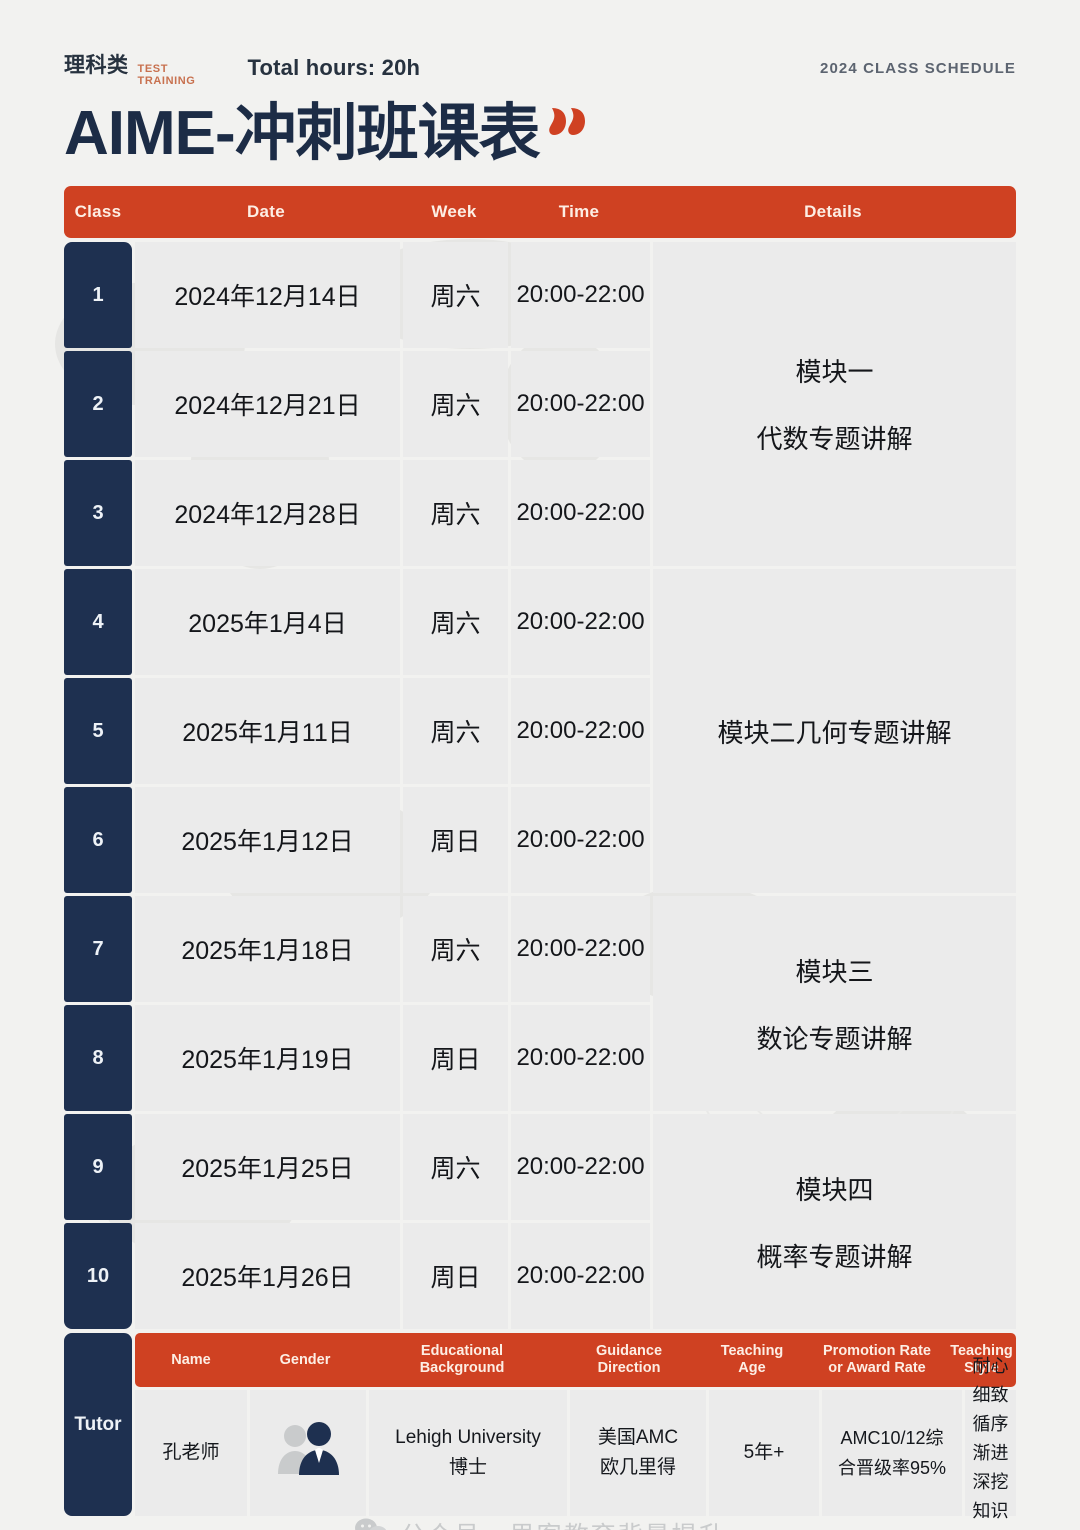  I want to click on watermark: 公众号 · 思客教育背景提升, so click(540, 1523).